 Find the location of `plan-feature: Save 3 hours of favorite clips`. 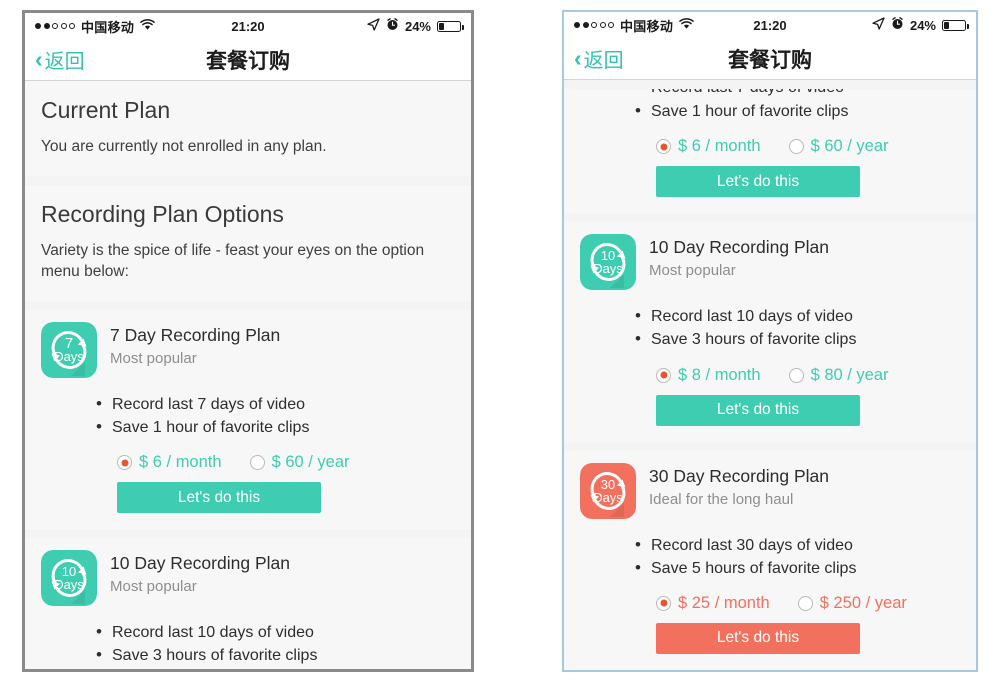

plan-feature: Save 3 hours of favorite clips is located at coordinates (275, 655).